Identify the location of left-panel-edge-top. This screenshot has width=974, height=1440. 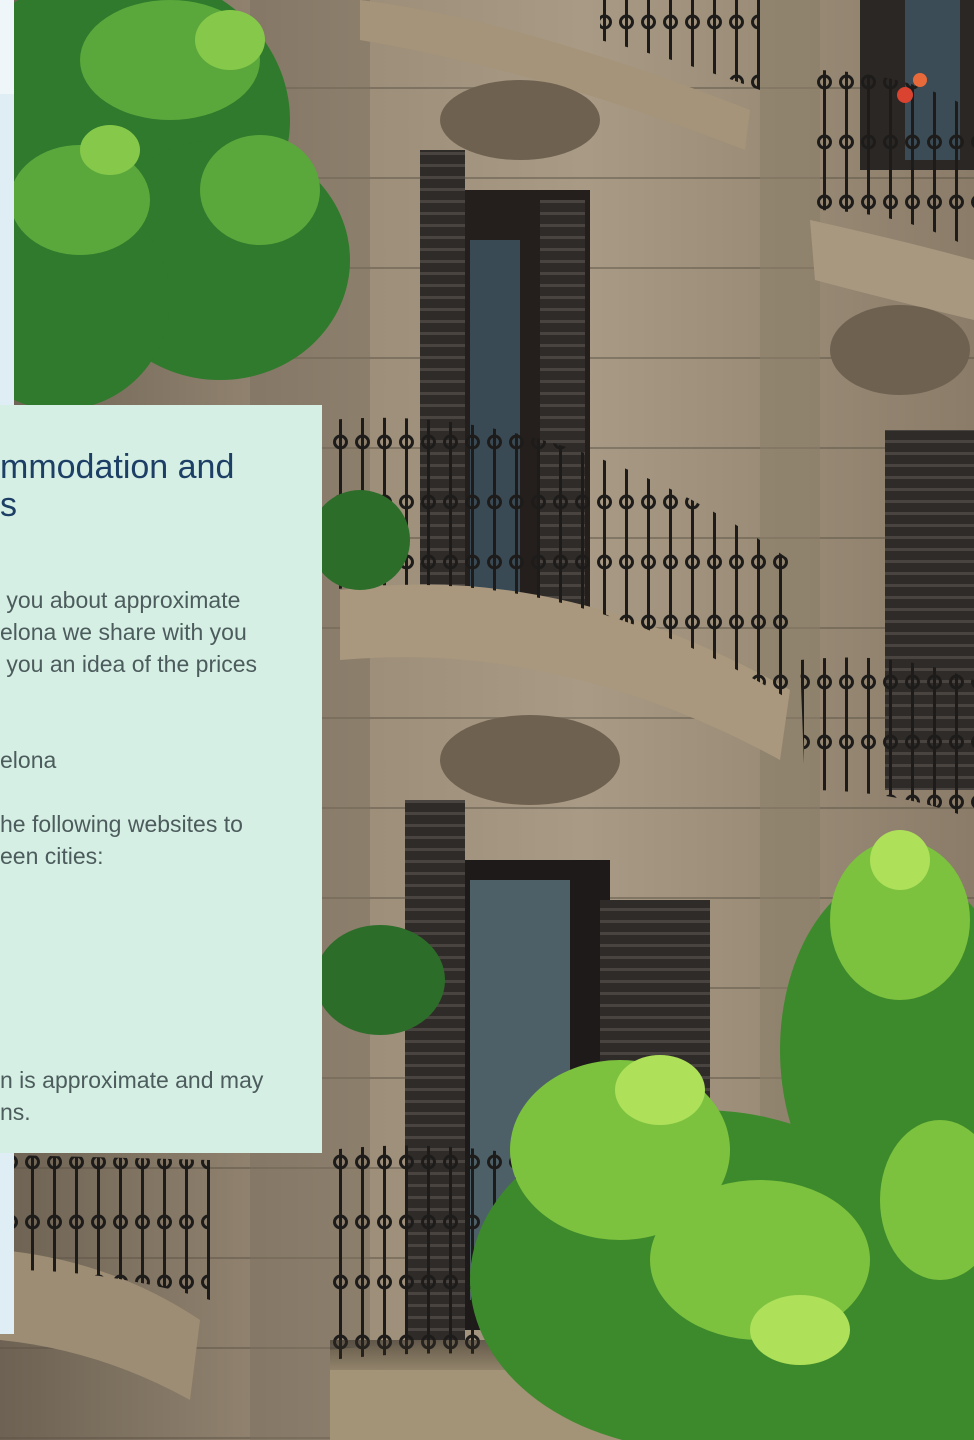
(7, 47).